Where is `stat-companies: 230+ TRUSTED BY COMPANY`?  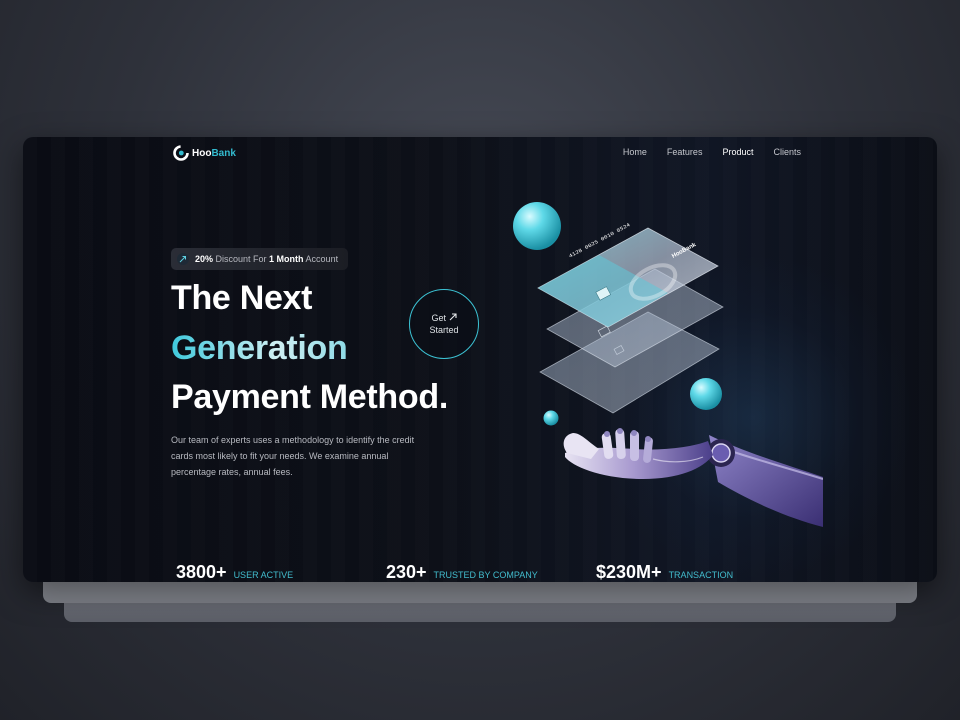 stat-companies: 230+ TRUSTED BY COMPANY is located at coordinates (462, 572).